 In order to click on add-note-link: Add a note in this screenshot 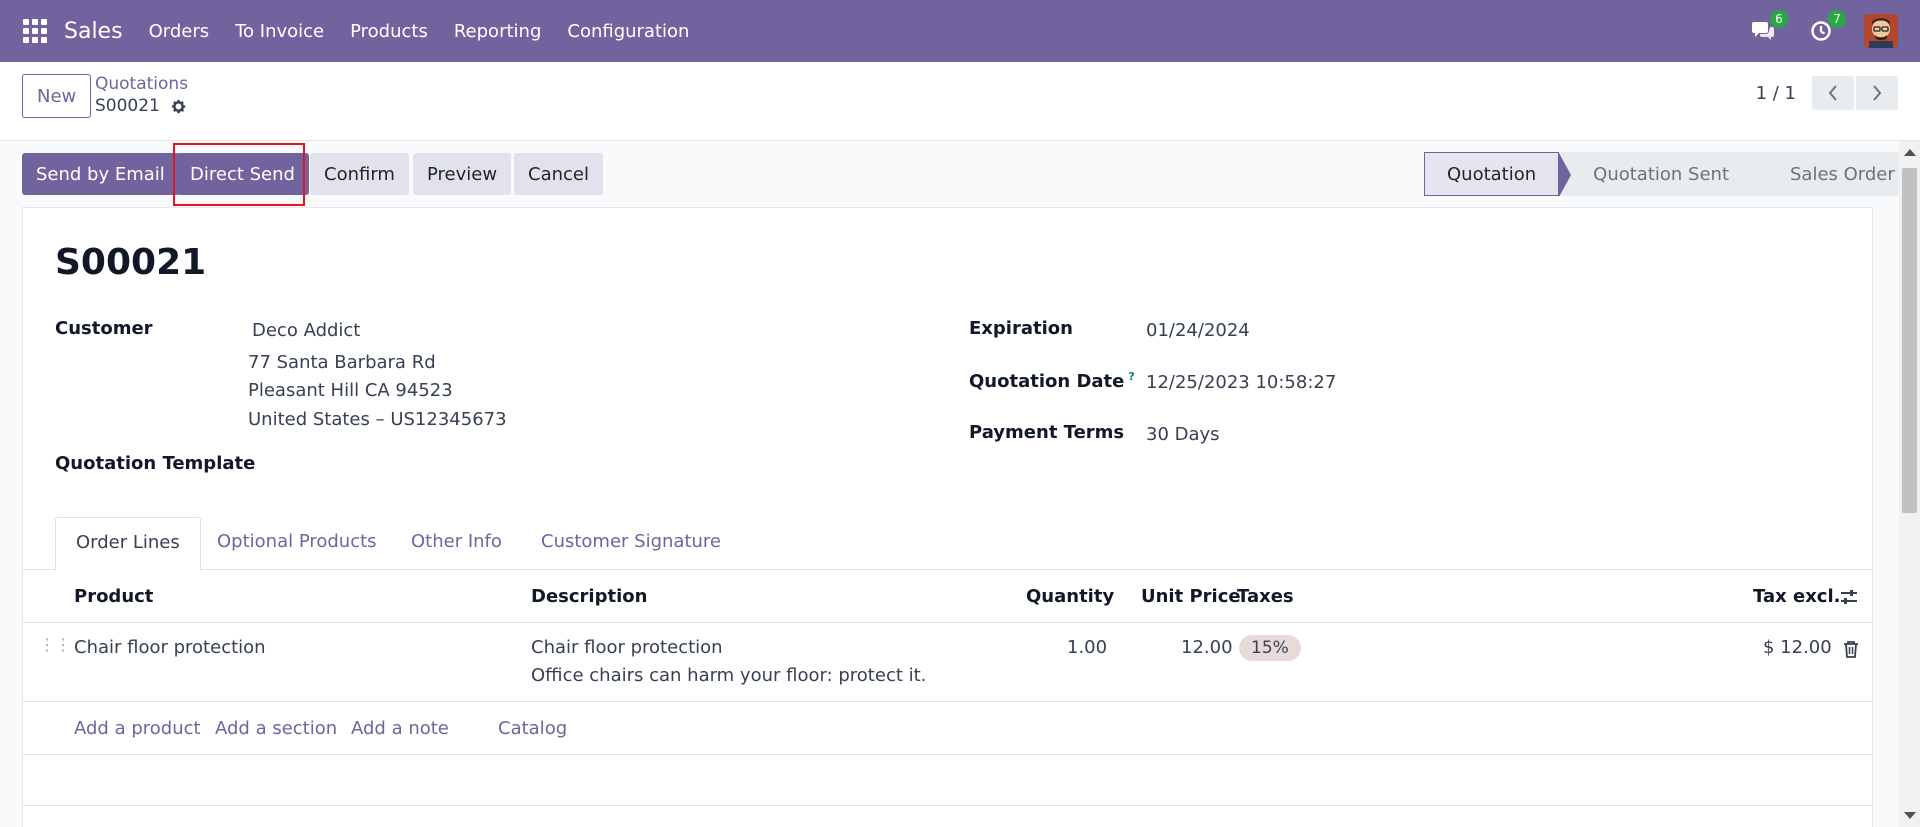, I will do `click(400, 728)`.